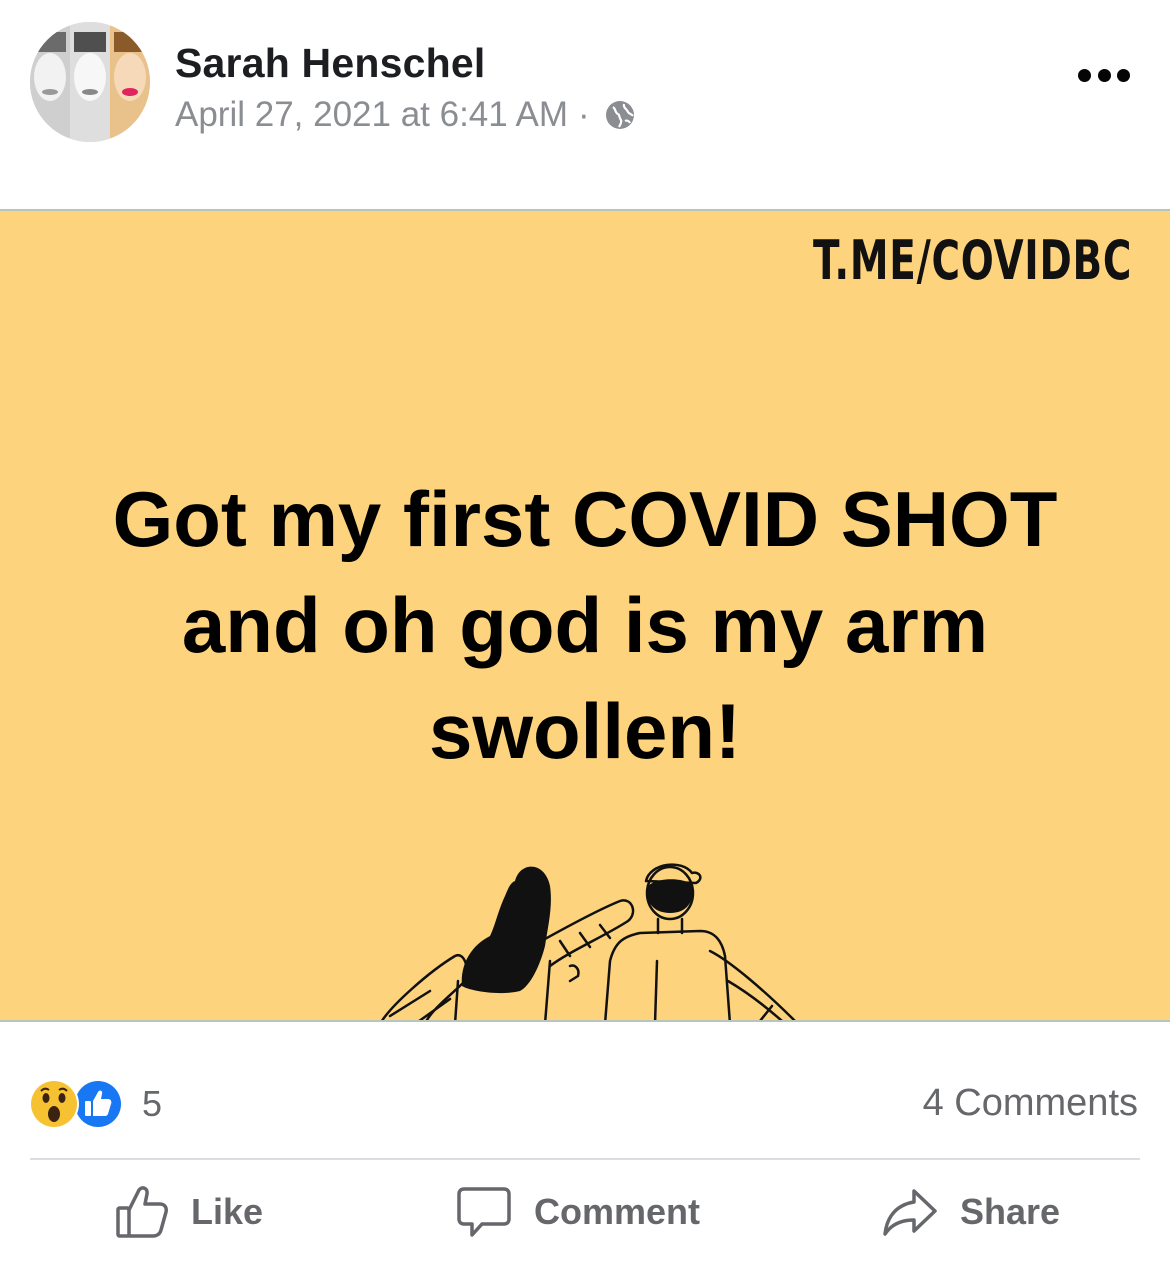 This screenshot has width=1170, height=1268. I want to click on comment-label: Comment, so click(617, 1211).